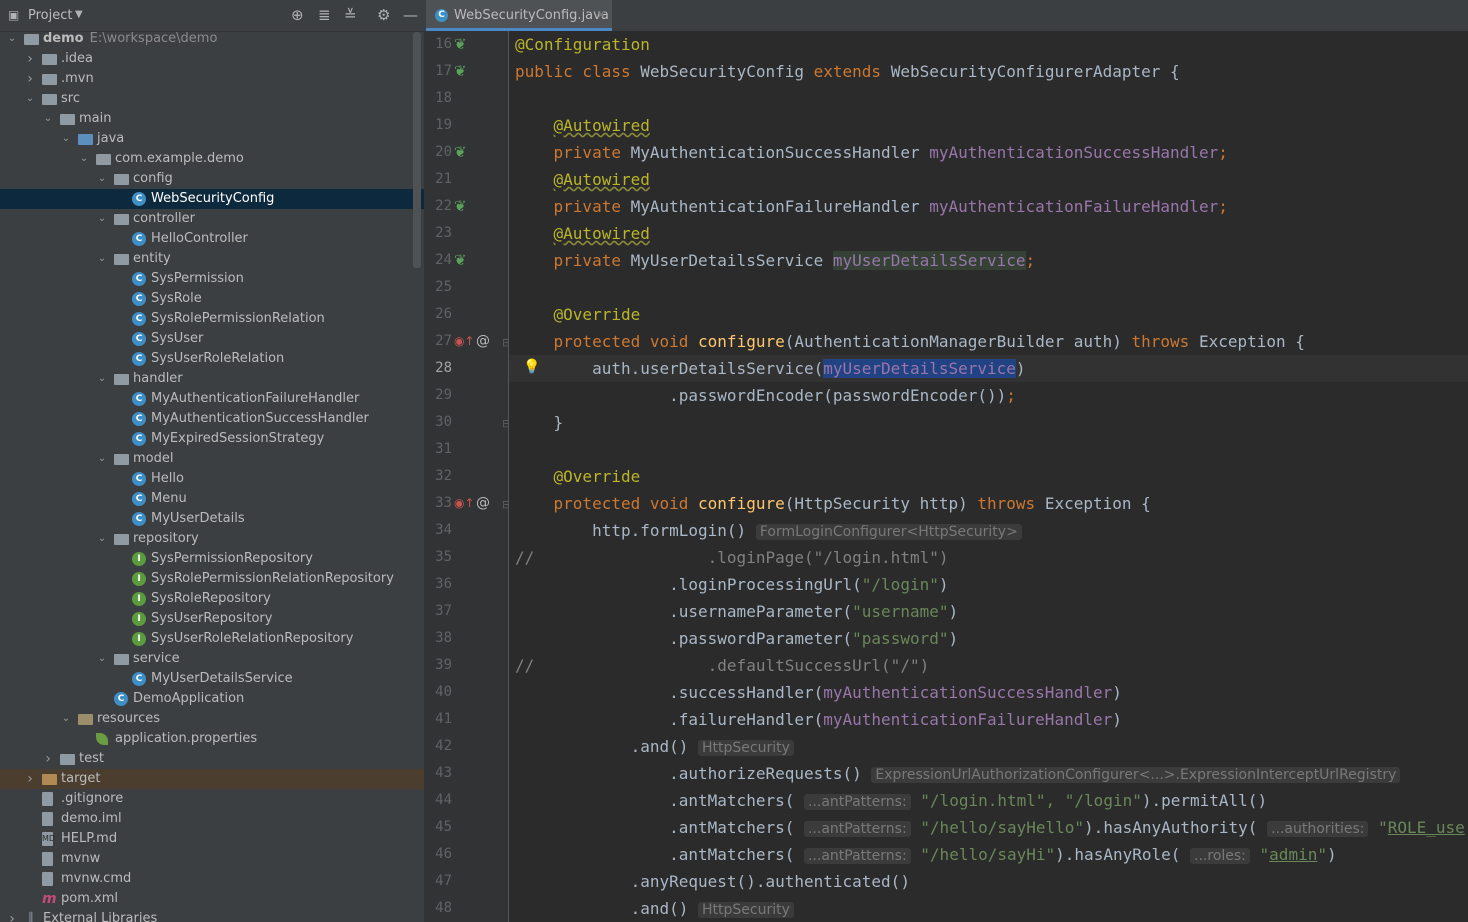 Image resolution: width=1468 pixels, height=922 pixels. I want to click on project-view-selector: Project, so click(50, 15).